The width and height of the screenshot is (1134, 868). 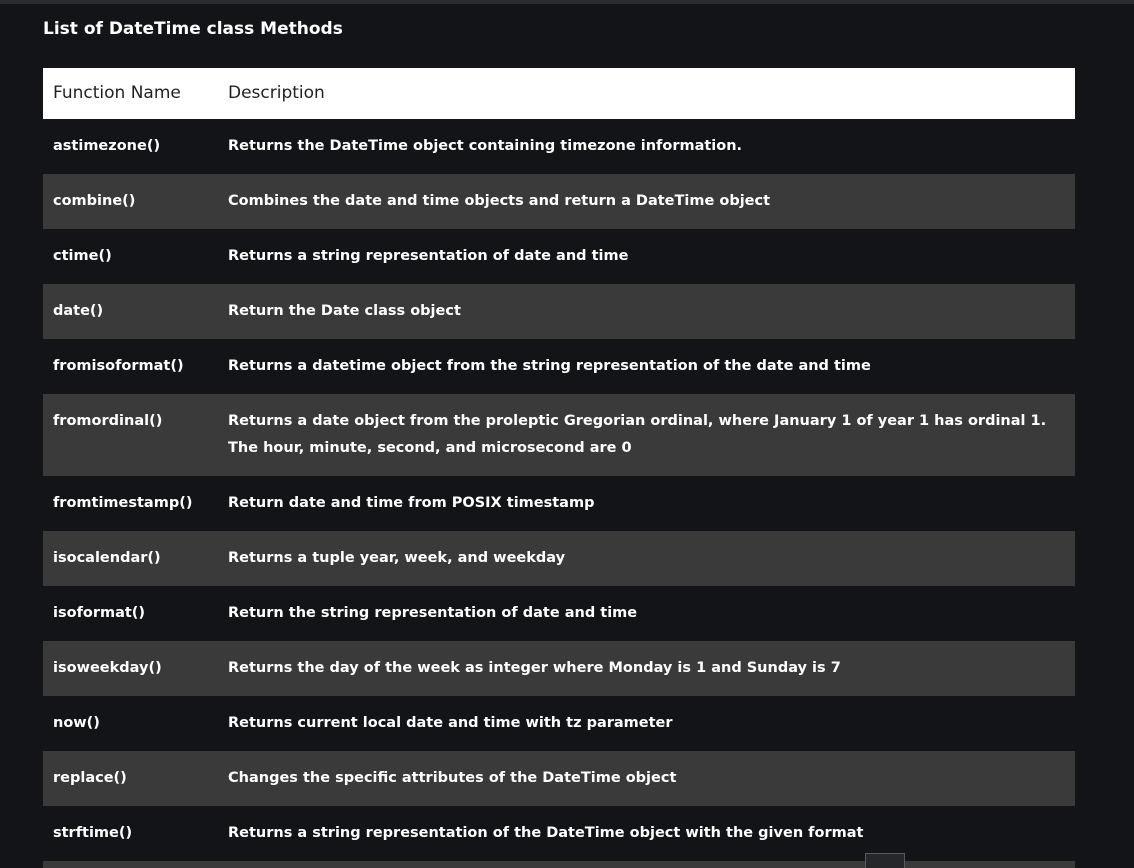 What do you see at coordinates (94, 201) in the screenshot?
I see `function-name-cell: combine()` at bounding box center [94, 201].